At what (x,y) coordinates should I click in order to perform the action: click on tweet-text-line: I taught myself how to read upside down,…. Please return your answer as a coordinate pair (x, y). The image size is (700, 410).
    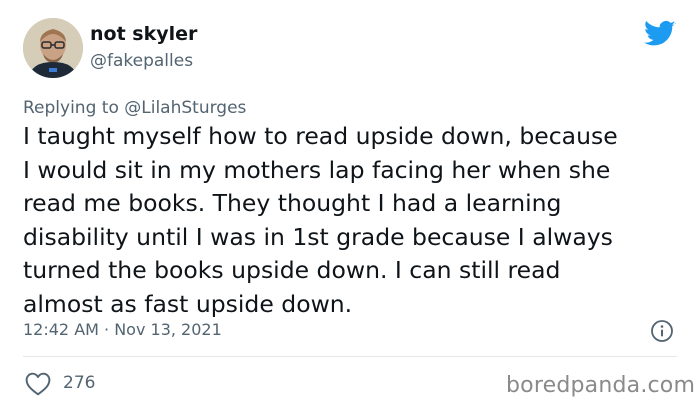
    Looking at the image, I should click on (320, 136).